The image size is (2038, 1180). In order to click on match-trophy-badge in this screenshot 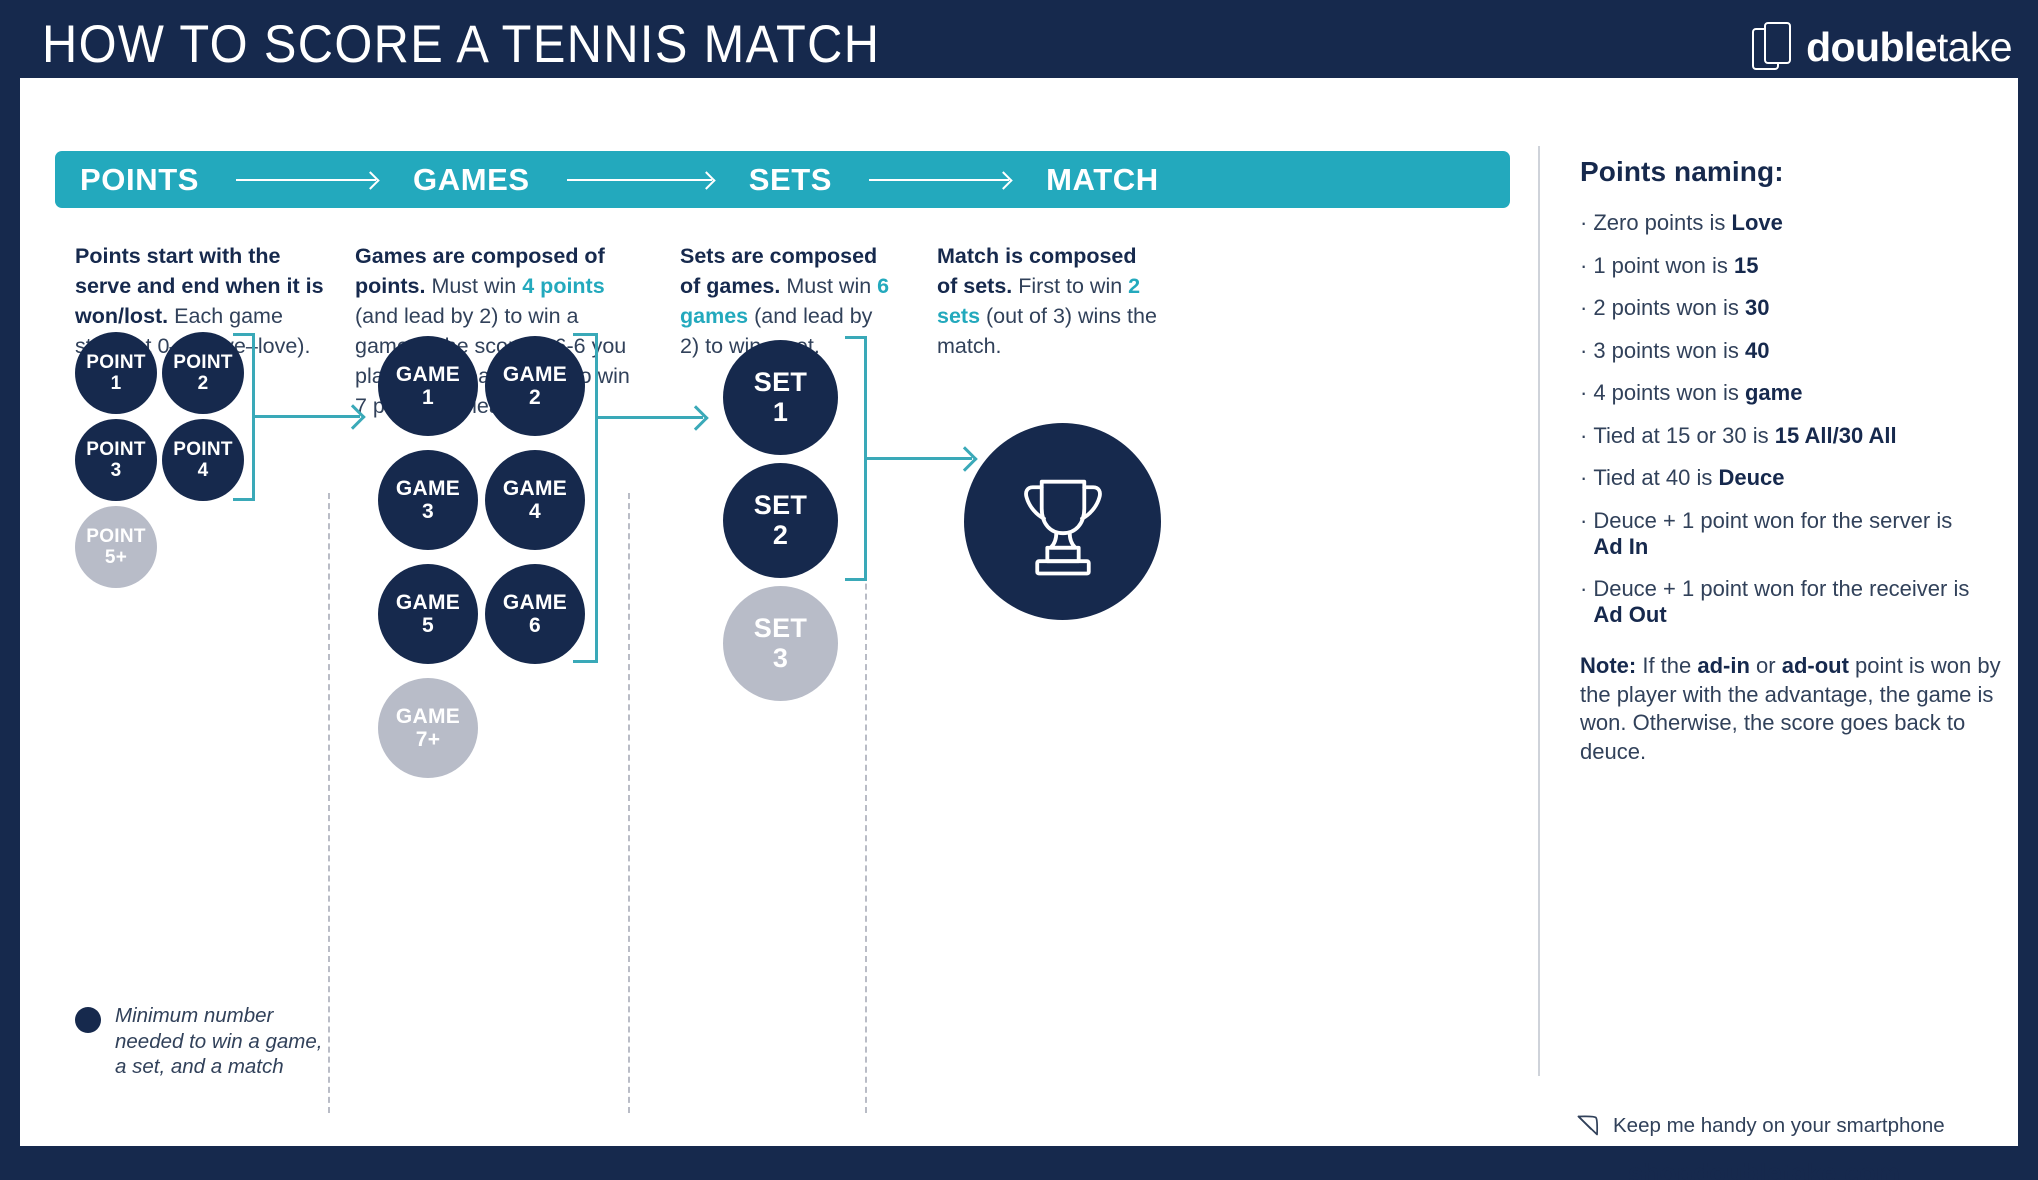, I will do `click(1062, 521)`.